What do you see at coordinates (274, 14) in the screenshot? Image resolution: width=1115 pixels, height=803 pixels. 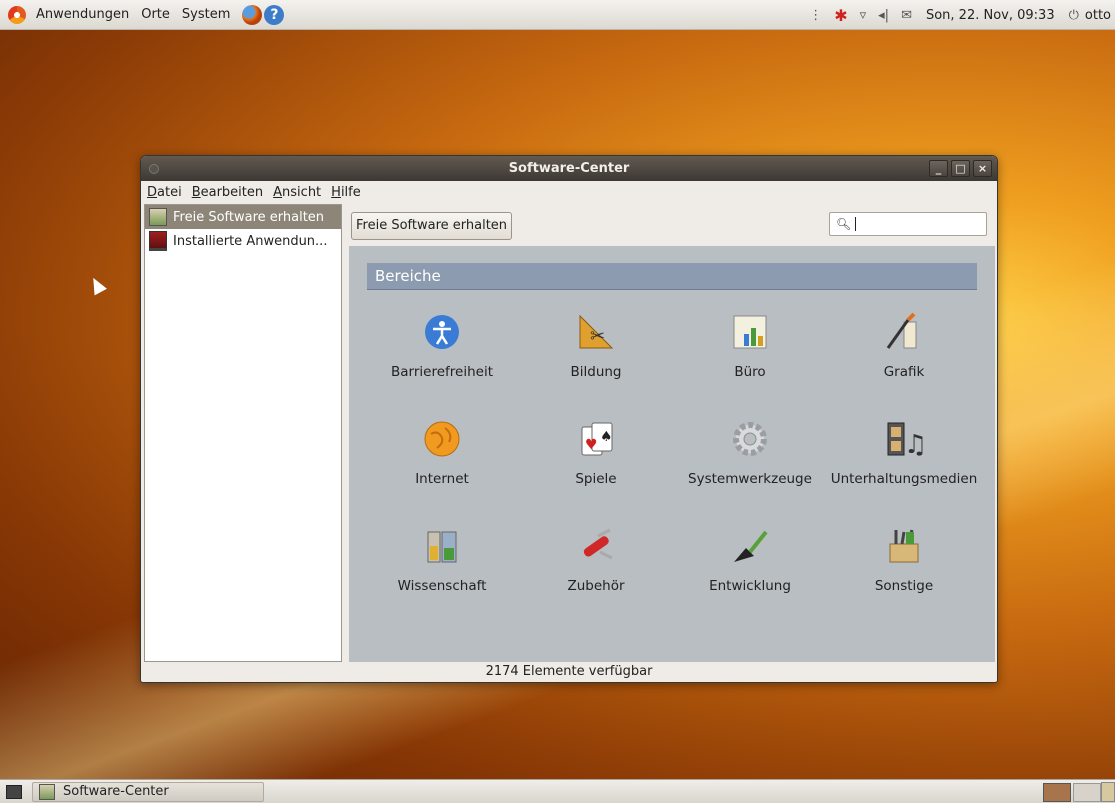 I see `help-launcher-icon: ?` at bounding box center [274, 14].